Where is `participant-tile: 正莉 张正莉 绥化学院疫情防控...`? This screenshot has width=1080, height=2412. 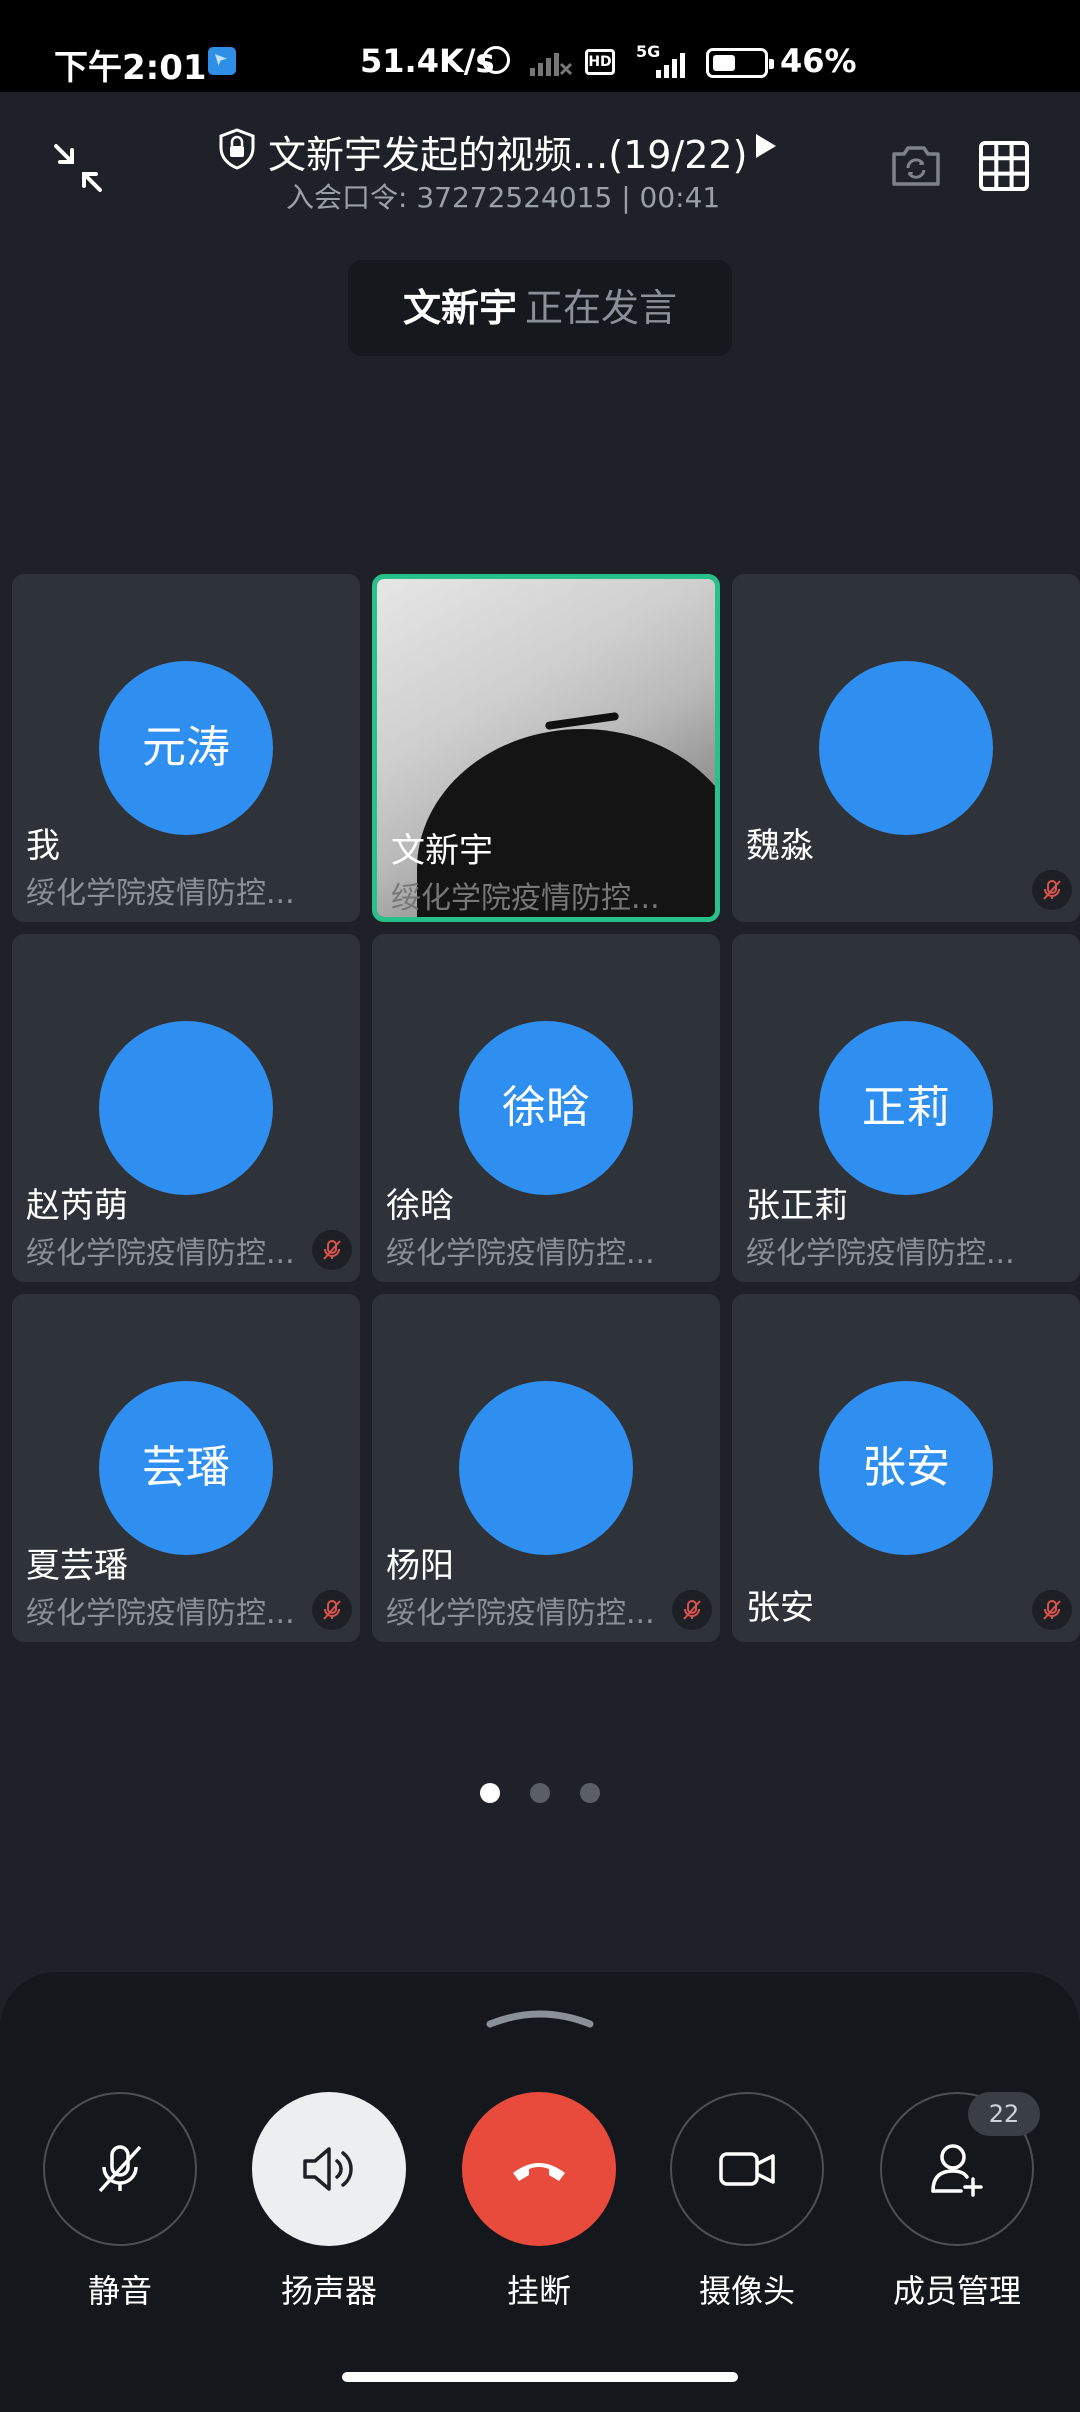 participant-tile: 正莉 张正莉 绥化学院疫情防控... is located at coordinates (906, 1108).